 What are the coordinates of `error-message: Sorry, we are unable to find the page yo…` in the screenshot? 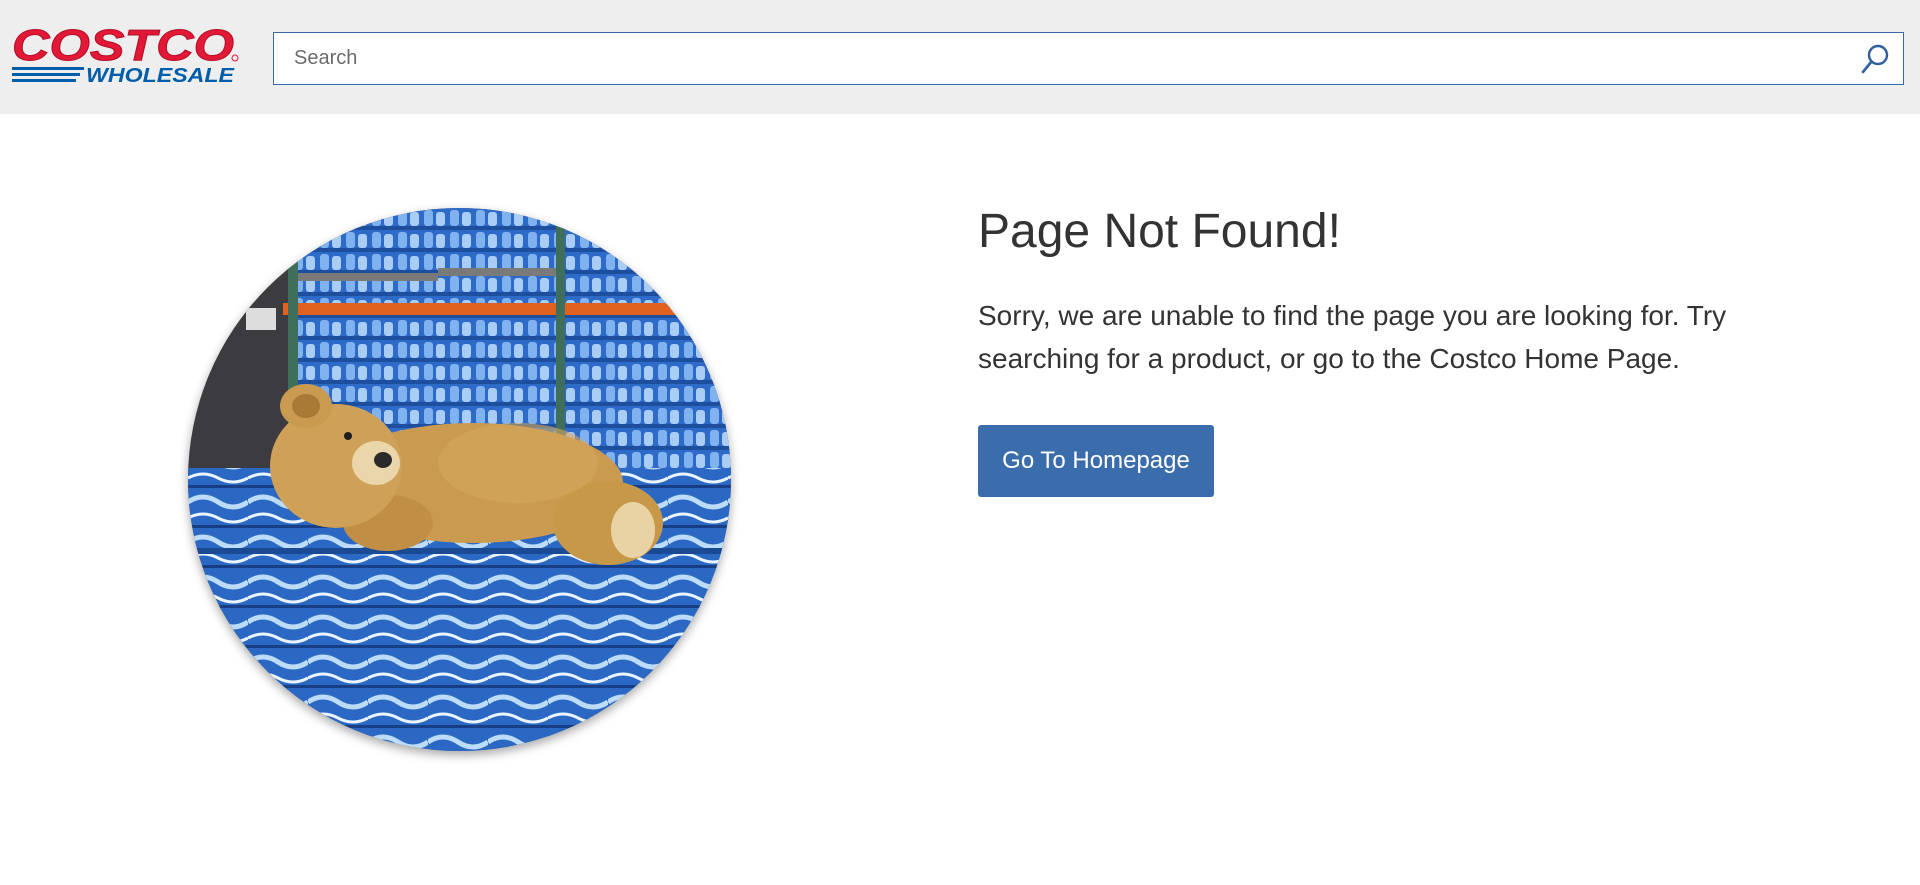 It's located at (1352, 337).